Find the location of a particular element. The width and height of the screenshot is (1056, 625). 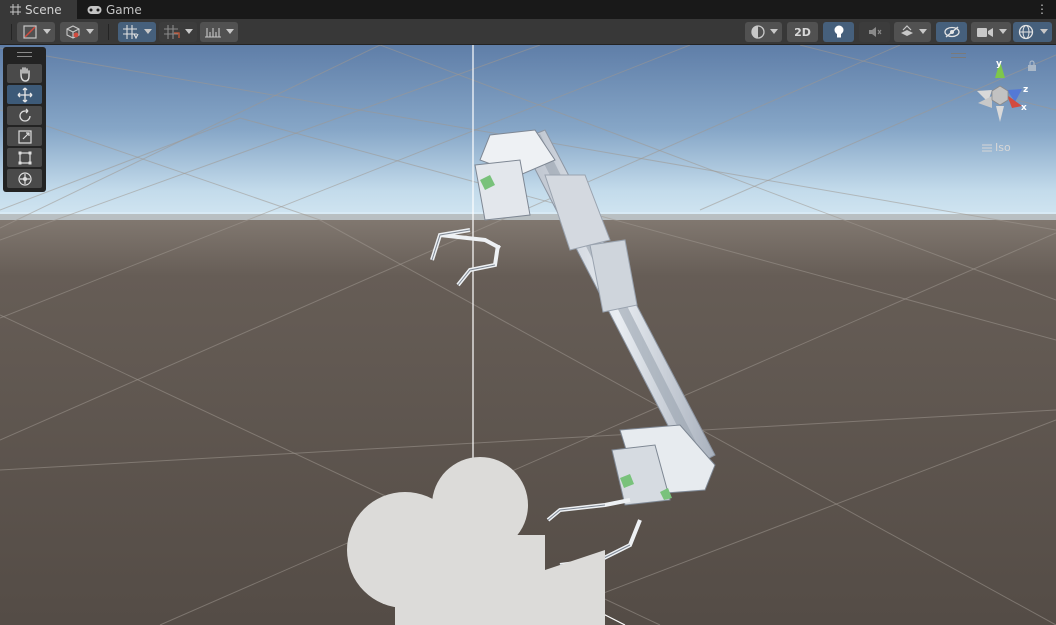

gizmo-y-label: y is located at coordinates (999, 64).